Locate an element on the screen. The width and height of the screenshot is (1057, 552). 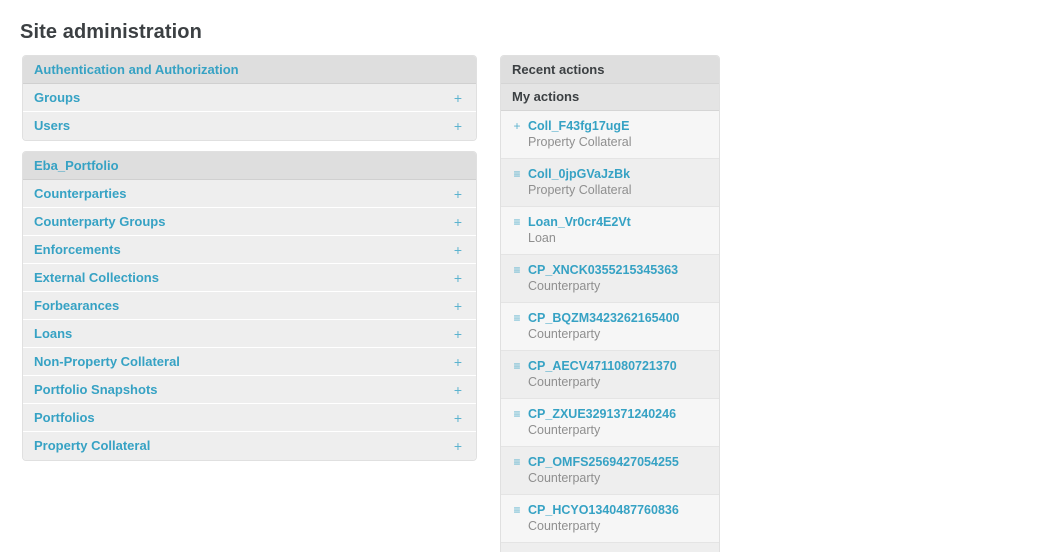
app-caption: Eba_Portfolio is located at coordinates (249, 166).